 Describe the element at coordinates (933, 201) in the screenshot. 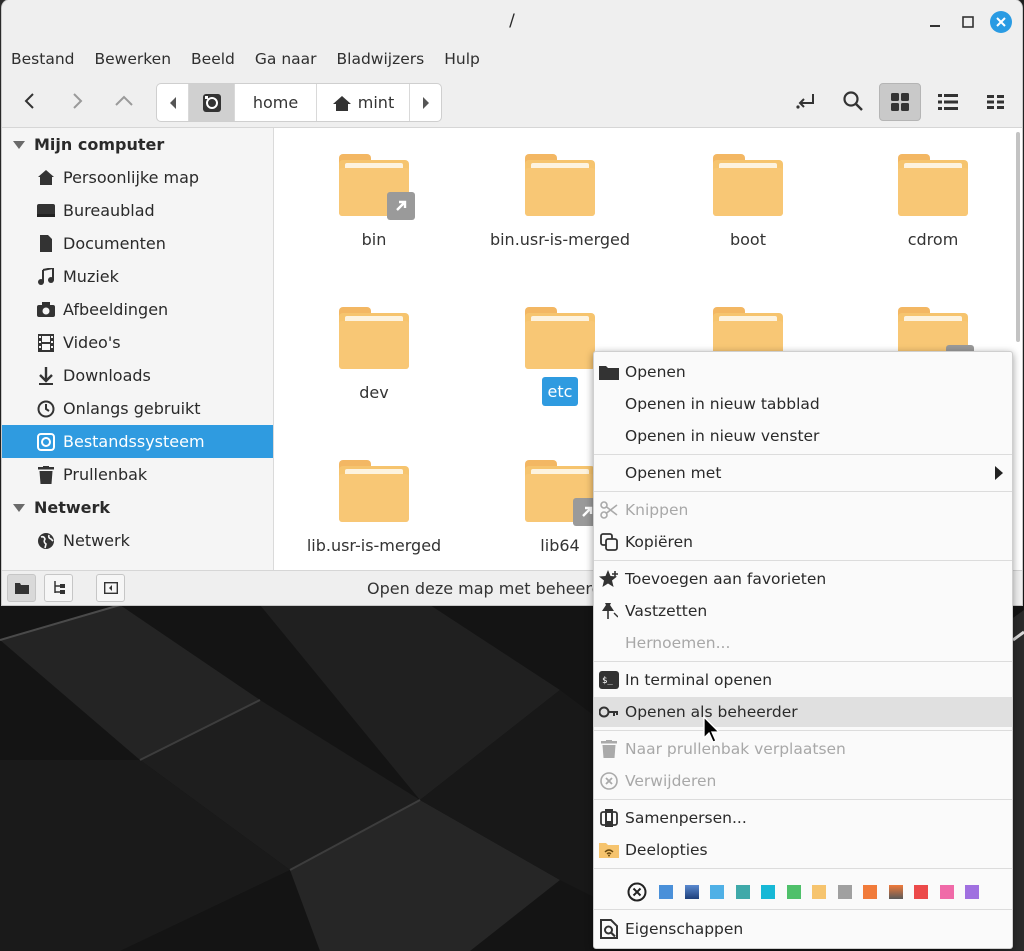

I see `folder-item: cdrom` at that location.